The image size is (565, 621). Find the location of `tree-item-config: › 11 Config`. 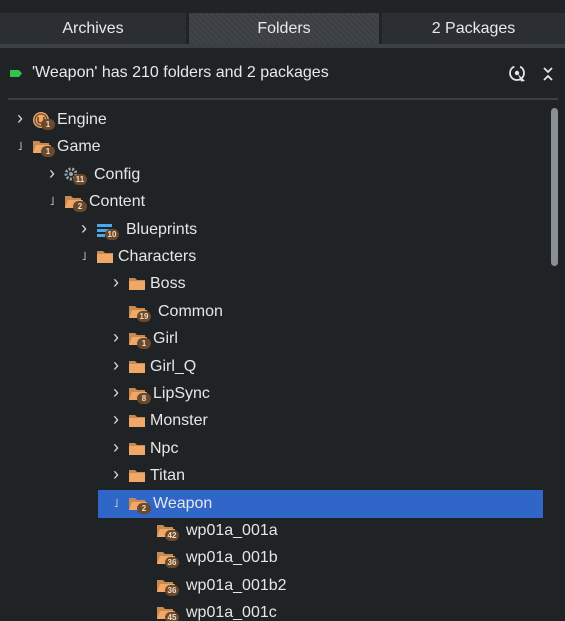

tree-item-config: › 11 Config is located at coordinates (272, 175).